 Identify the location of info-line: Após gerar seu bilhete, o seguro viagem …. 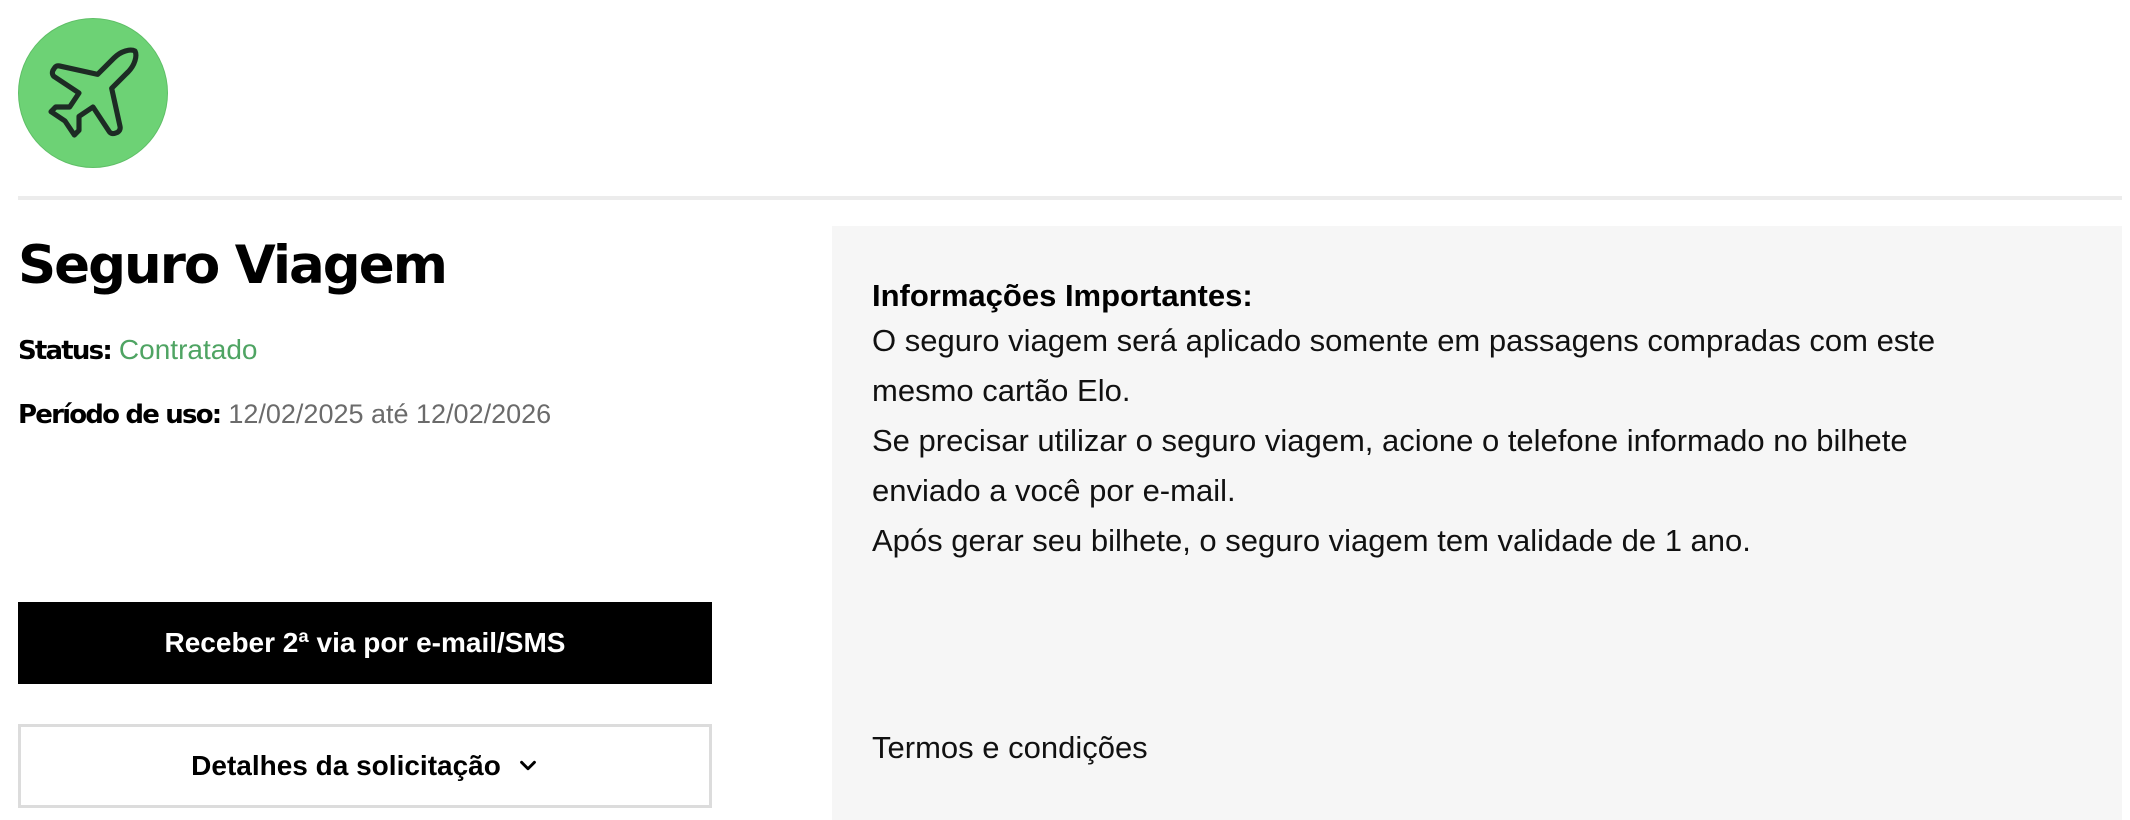
(1311, 540).